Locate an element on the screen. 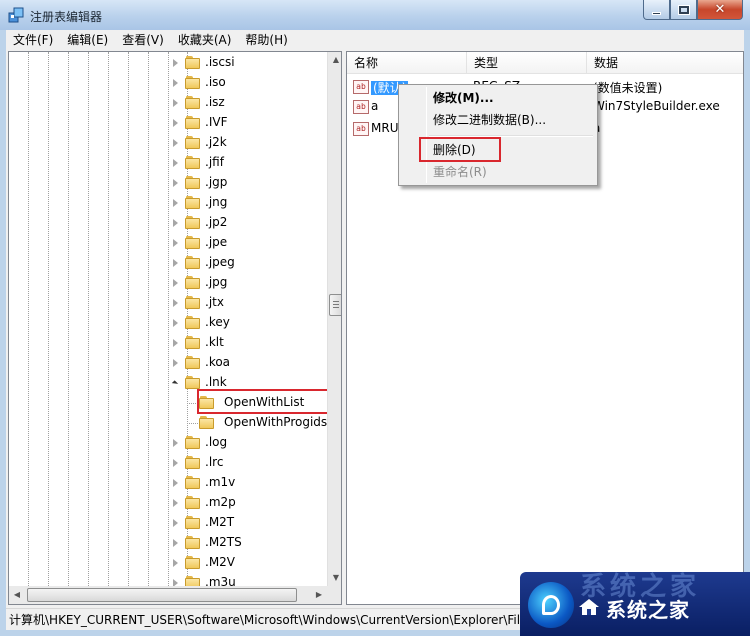 This screenshot has width=750, height=636. maximize-icon is located at coordinates (683, 9).